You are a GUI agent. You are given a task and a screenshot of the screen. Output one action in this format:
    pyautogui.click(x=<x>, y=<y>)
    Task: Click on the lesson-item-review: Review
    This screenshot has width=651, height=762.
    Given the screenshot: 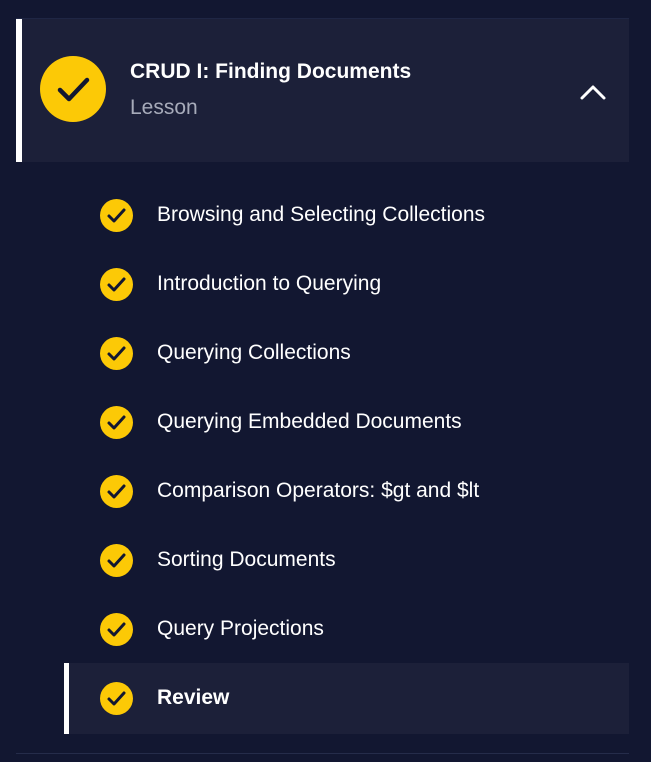 What is the action you would take?
    pyautogui.click(x=346, y=698)
    